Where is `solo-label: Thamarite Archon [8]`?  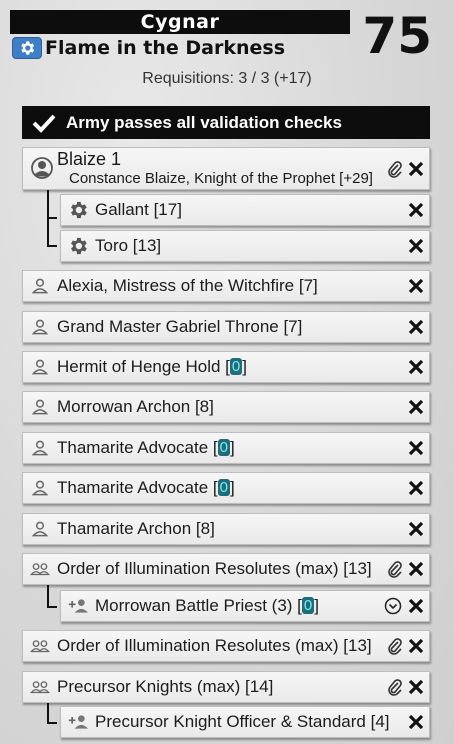
solo-label: Thamarite Archon [8] is located at coordinates (136, 529).